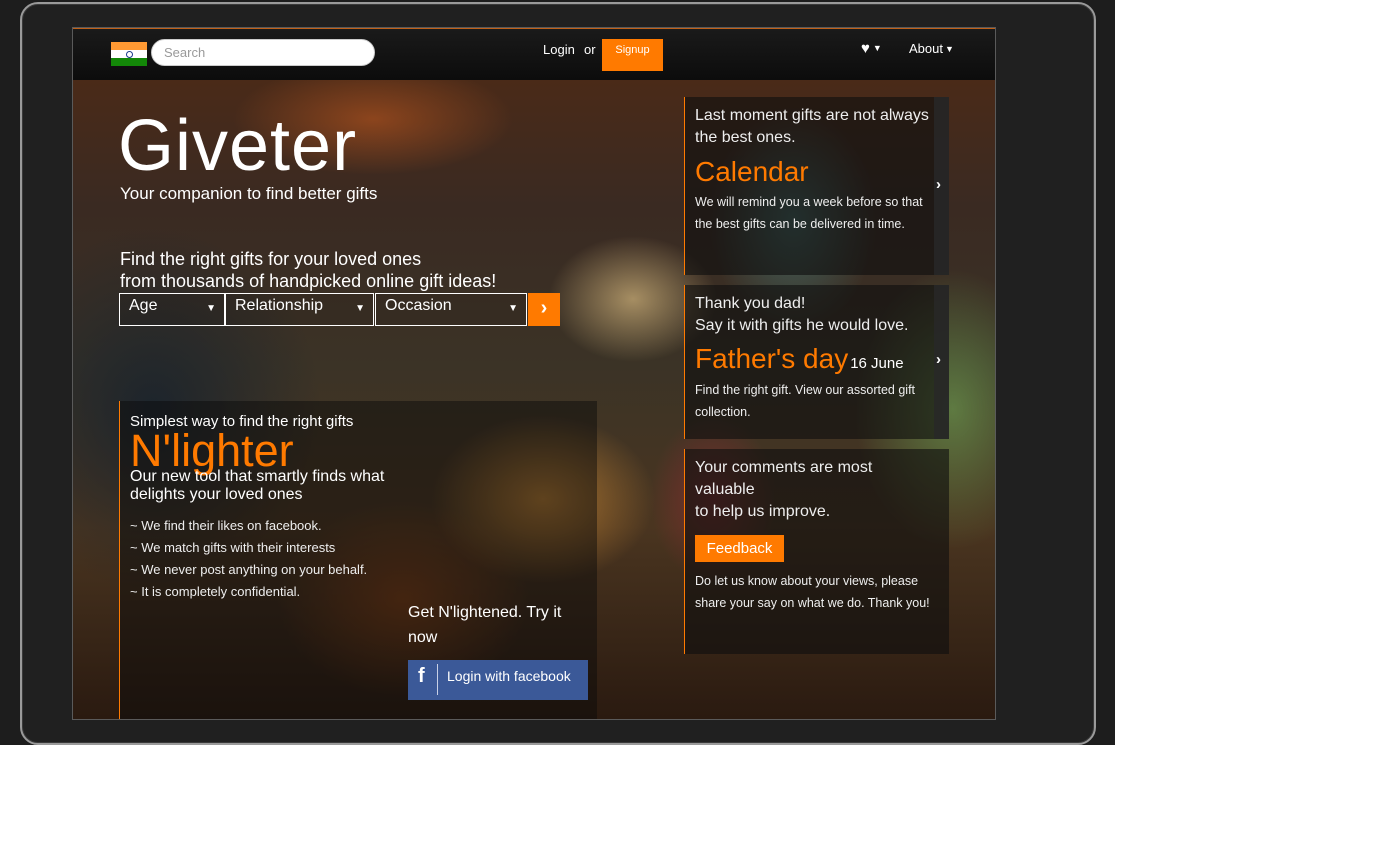  I want to click on wishlist-dropdown: ♥ ▼, so click(871, 48).